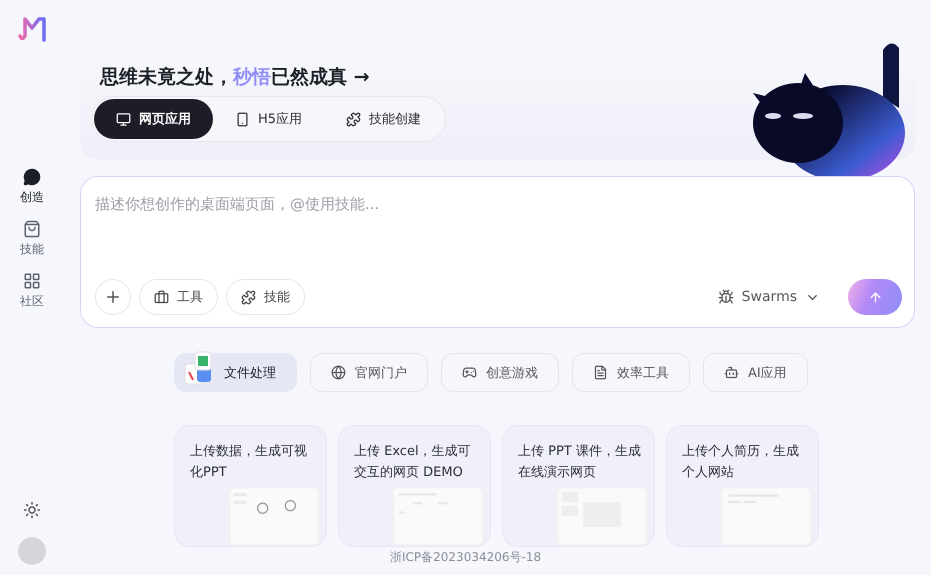 The image size is (931, 575). What do you see at coordinates (32, 239) in the screenshot?
I see `sidebar-item: 技能` at bounding box center [32, 239].